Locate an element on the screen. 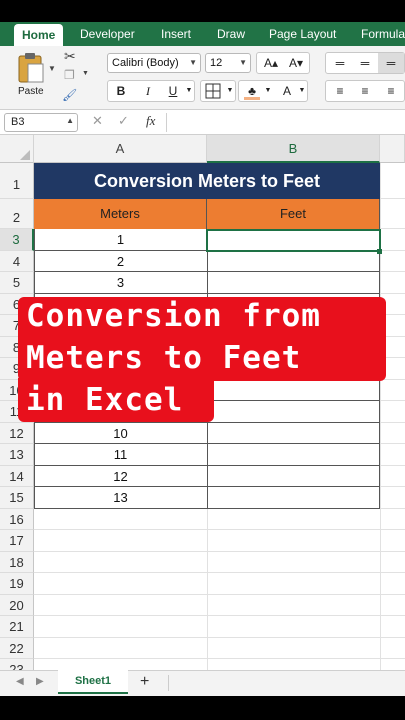  cut-icon: ✂ is located at coordinates (70, 56).